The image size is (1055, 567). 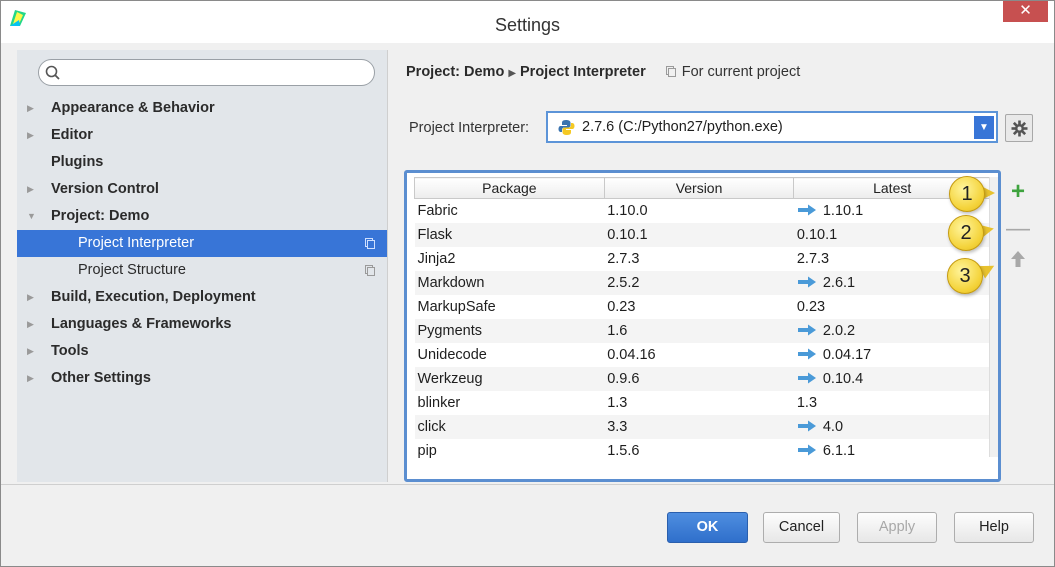 What do you see at coordinates (72, 135) in the screenshot?
I see `tree-item-label: Editor` at bounding box center [72, 135].